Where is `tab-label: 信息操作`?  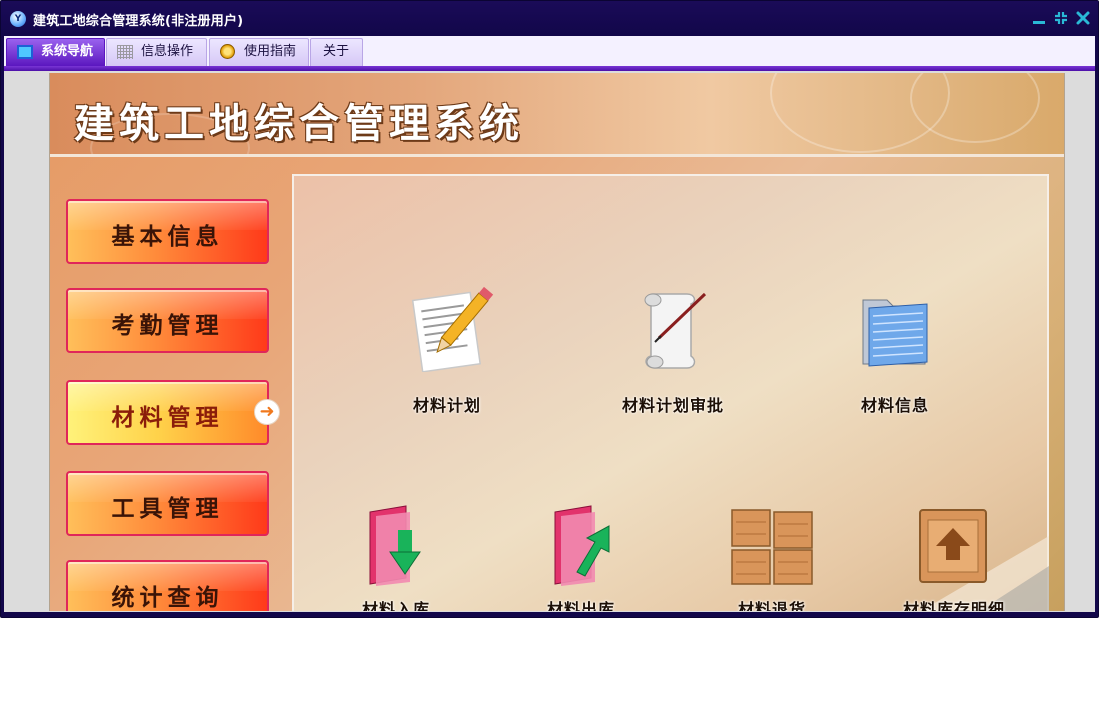 tab-label: 信息操作 is located at coordinates (167, 51).